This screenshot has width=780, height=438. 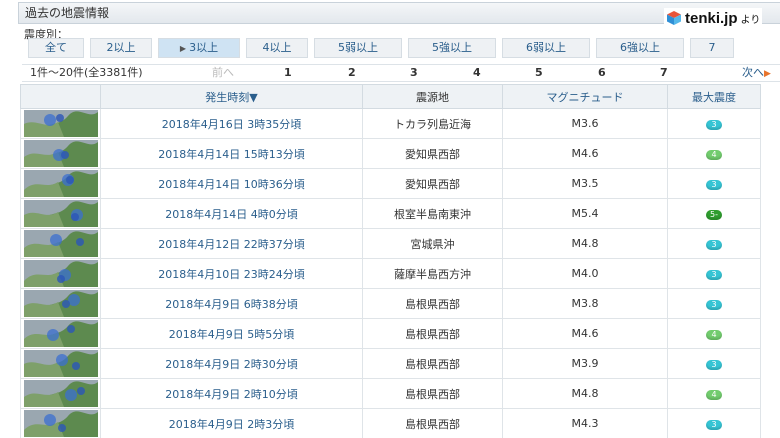 I want to click on next-link: 次へ▶, so click(x=756, y=73).